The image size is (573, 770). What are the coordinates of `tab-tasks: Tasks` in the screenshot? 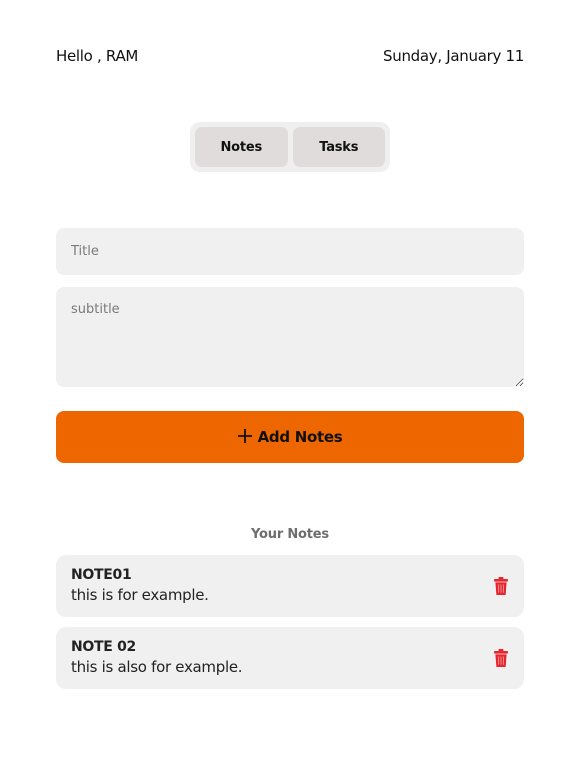 It's located at (338, 147).